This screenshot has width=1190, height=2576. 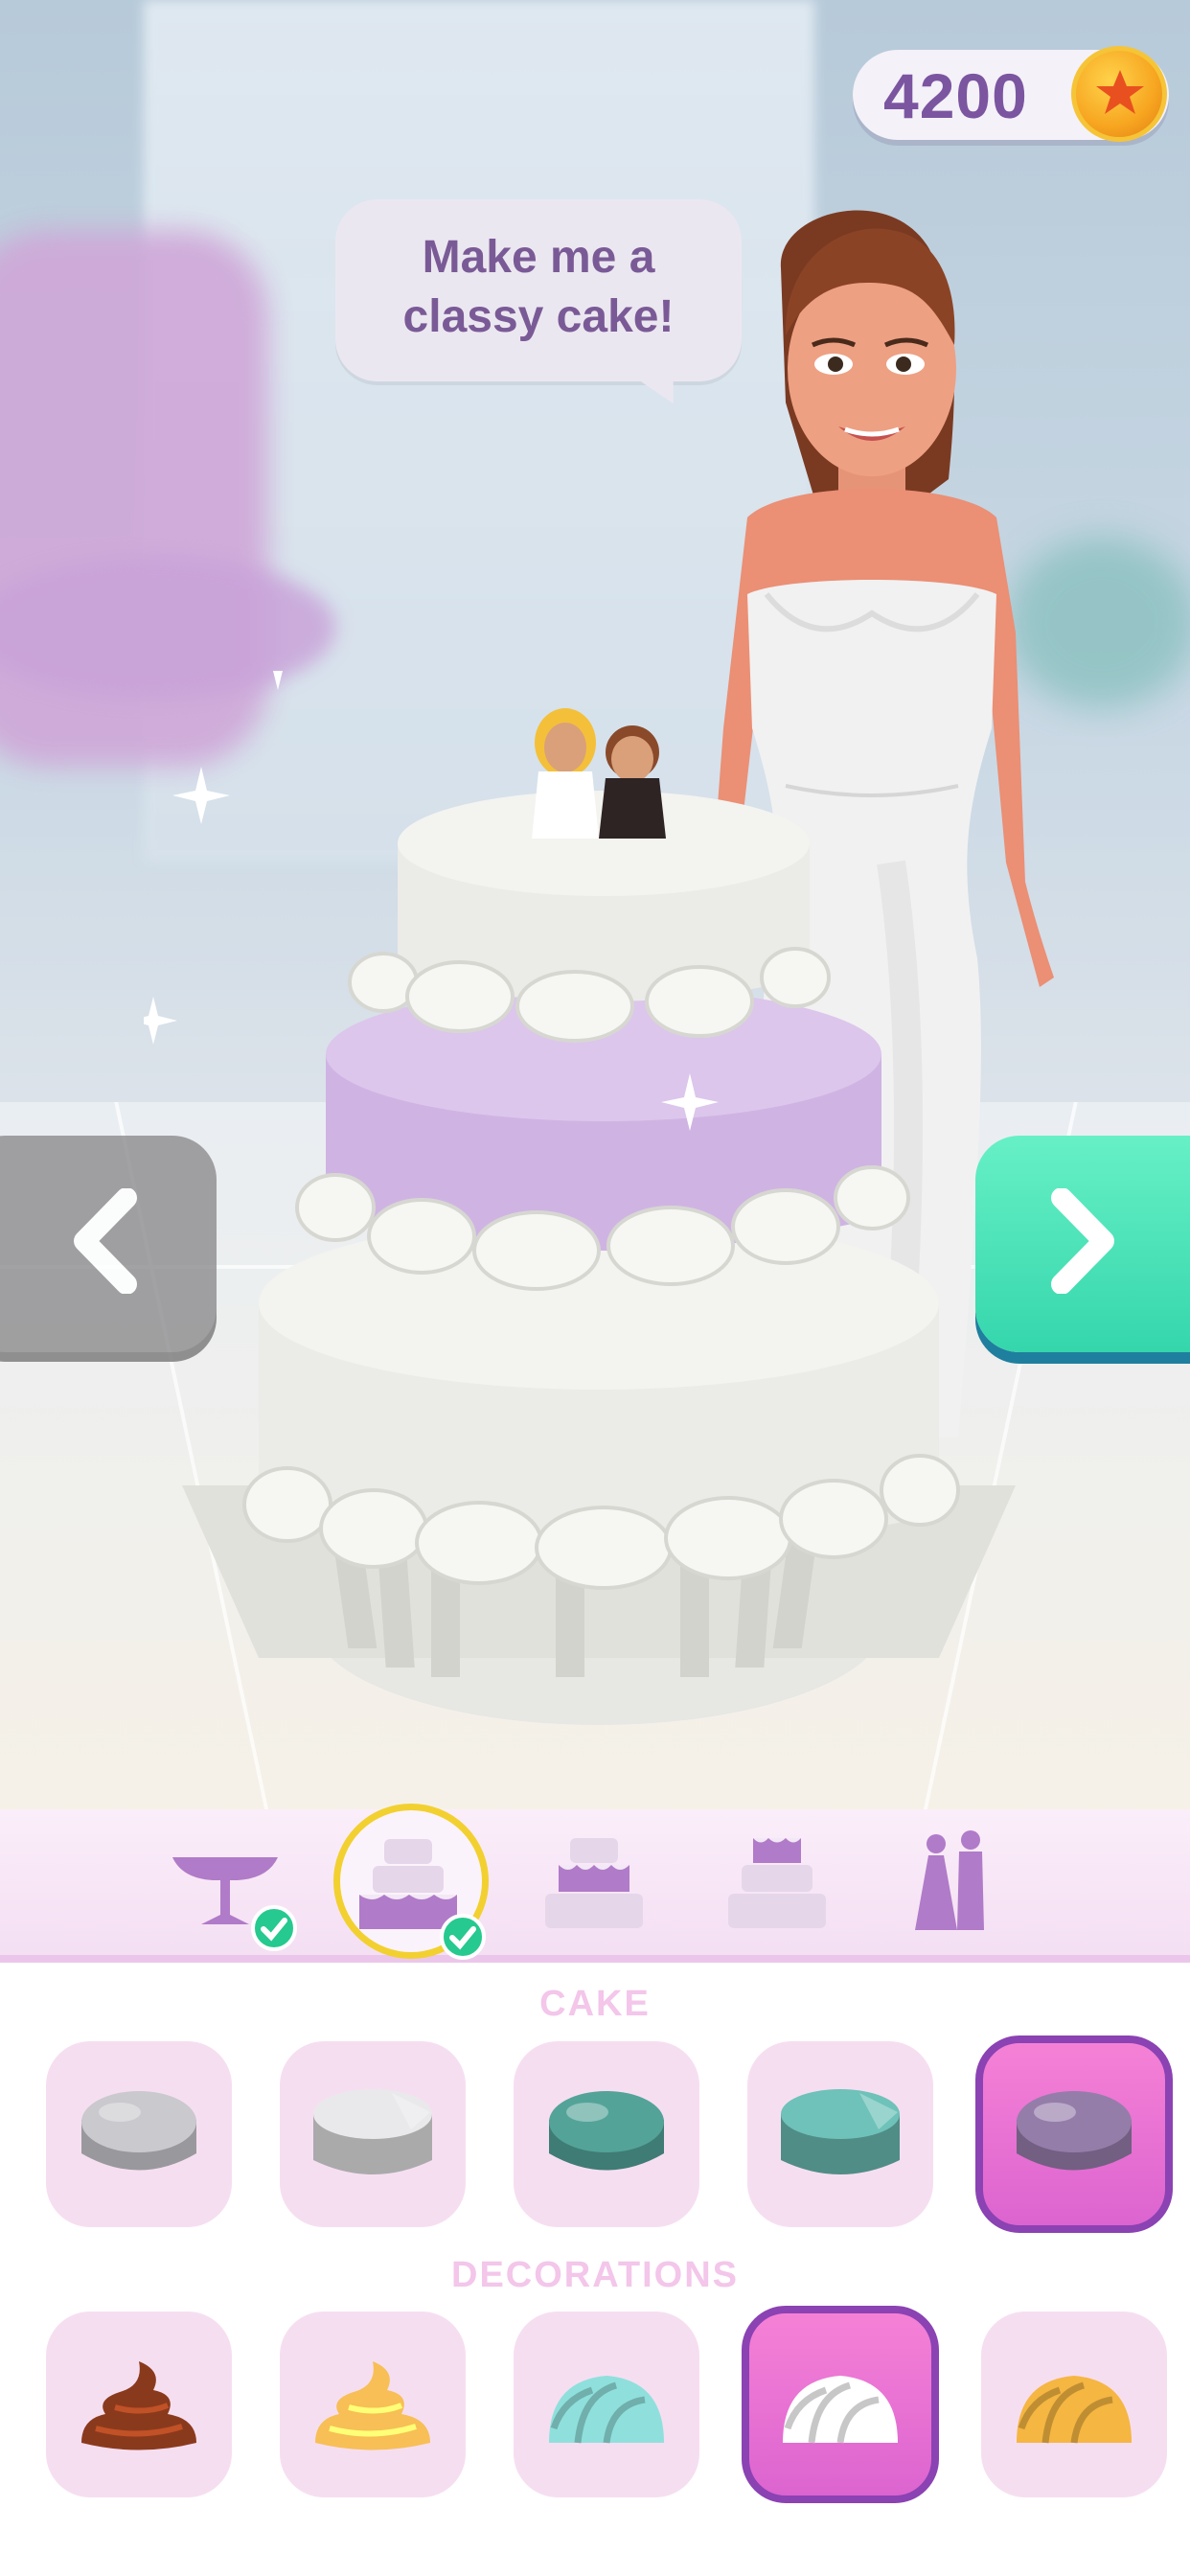 I want to click on coin-counter: 4200, so click(x=1011, y=94).